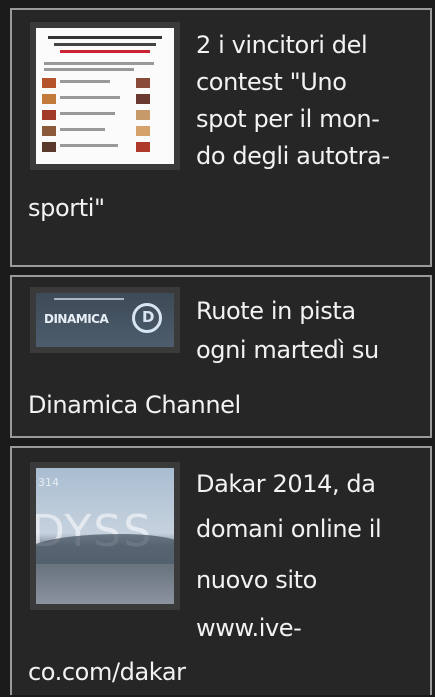 This screenshot has height=697, width=435. I want to click on title-line: domani online il, so click(289, 529).